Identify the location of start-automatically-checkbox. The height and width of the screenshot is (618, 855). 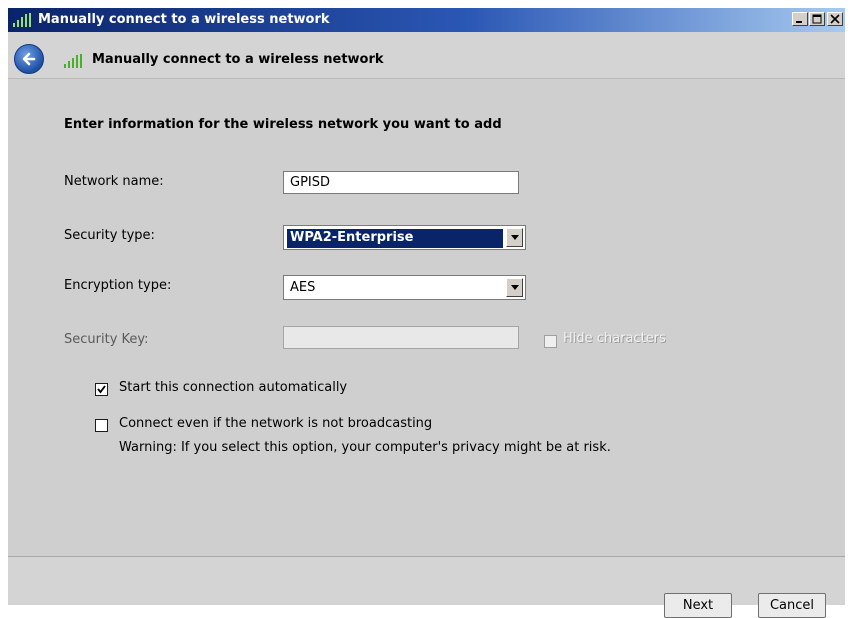
(101, 389).